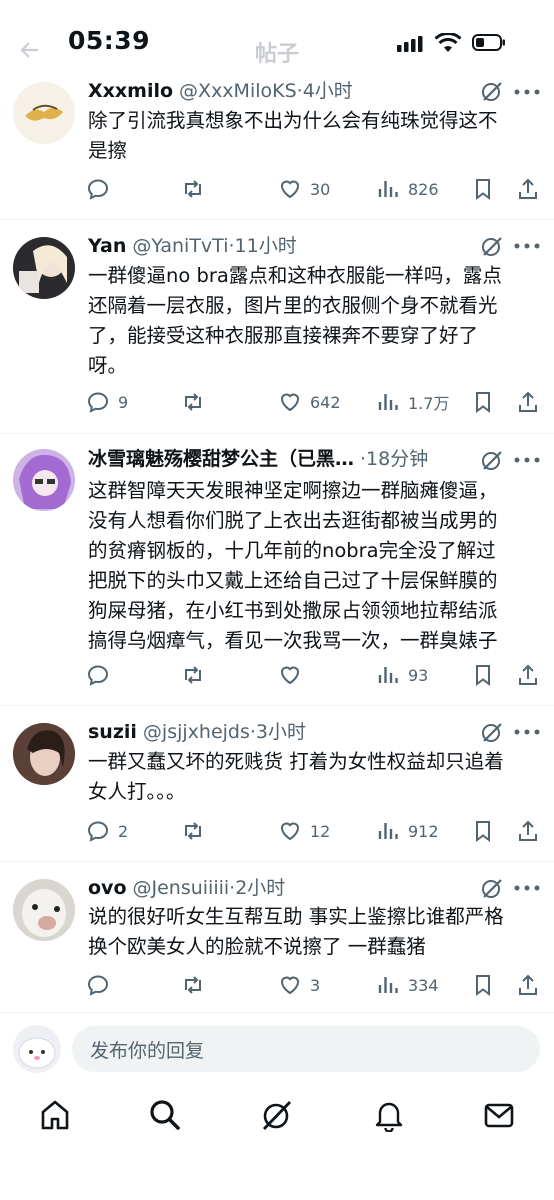 This screenshot has width=554, height=1200. What do you see at coordinates (165, 1115) in the screenshot?
I see `search-icon` at bounding box center [165, 1115].